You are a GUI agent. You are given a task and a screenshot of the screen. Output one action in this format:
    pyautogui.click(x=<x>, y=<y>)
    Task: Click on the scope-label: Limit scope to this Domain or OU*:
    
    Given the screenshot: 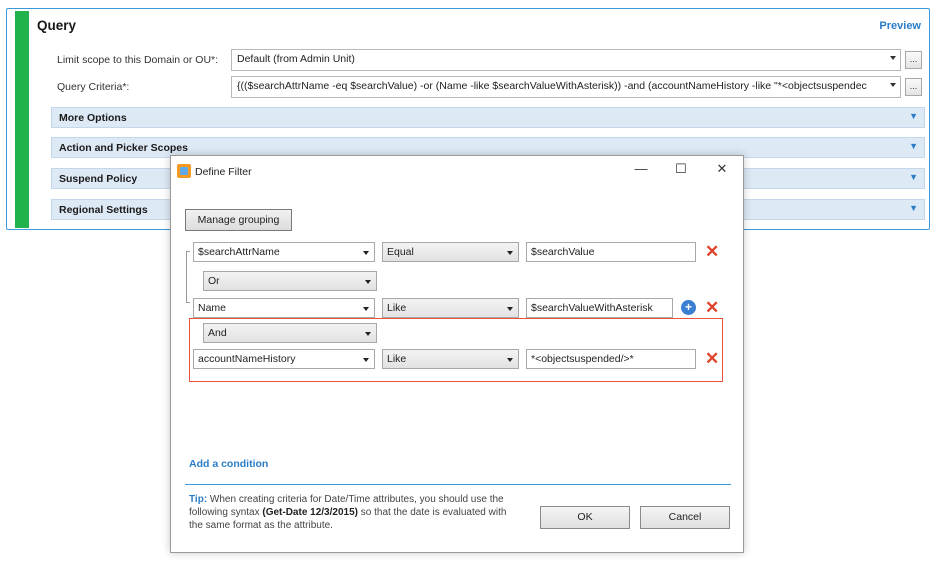 What is the action you would take?
    pyautogui.click(x=138, y=60)
    